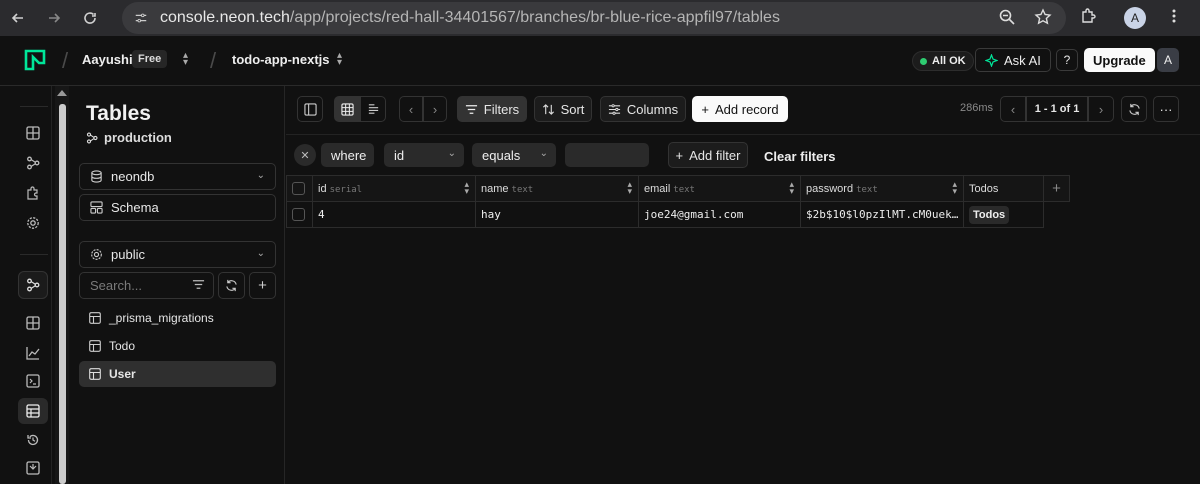 Image resolution: width=1200 pixels, height=484 pixels. Describe the element at coordinates (177, 176) in the screenshot. I see `database-select: neondb ⌄` at that location.